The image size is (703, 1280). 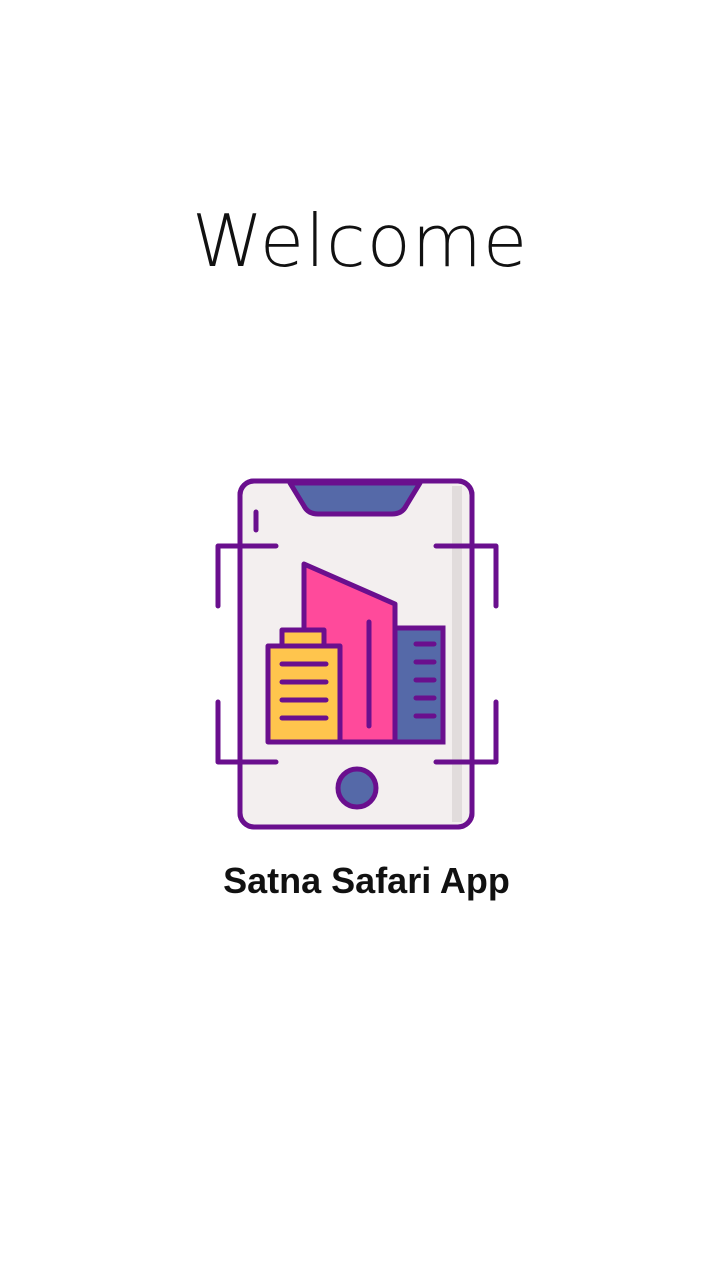 What do you see at coordinates (366, 880) in the screenshot?
I see `app-name: Satna Safari App` at bounding box center [366, 880].